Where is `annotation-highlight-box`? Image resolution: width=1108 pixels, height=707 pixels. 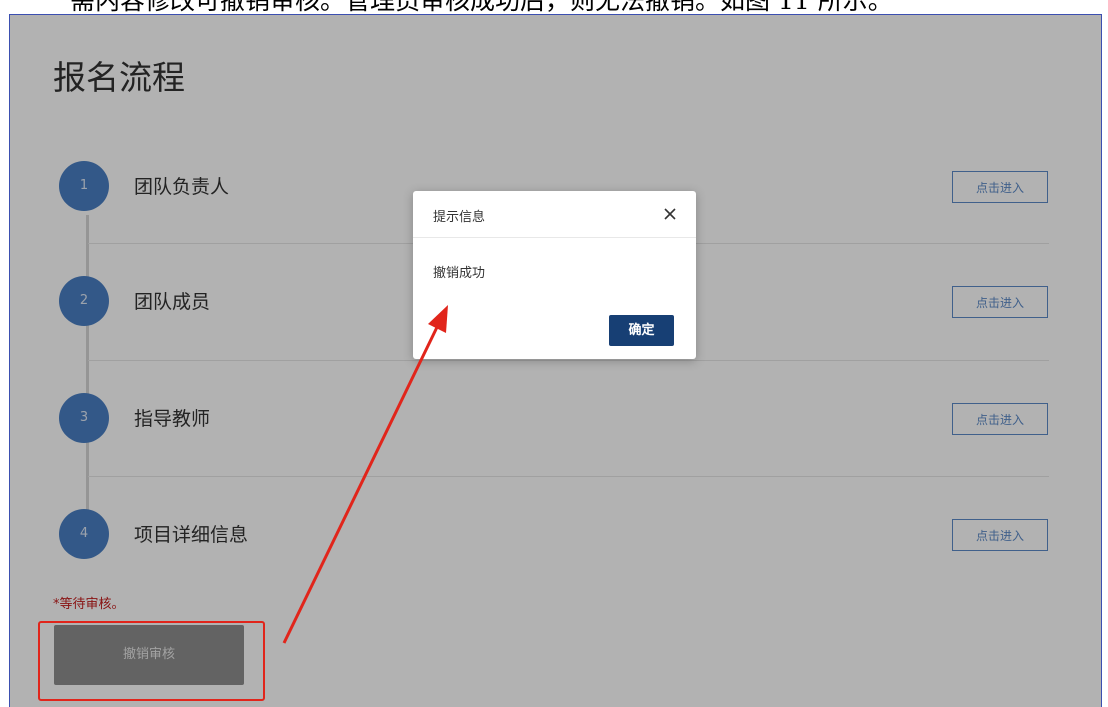 annotation-highlight-box is located at coordinates (151, 661).